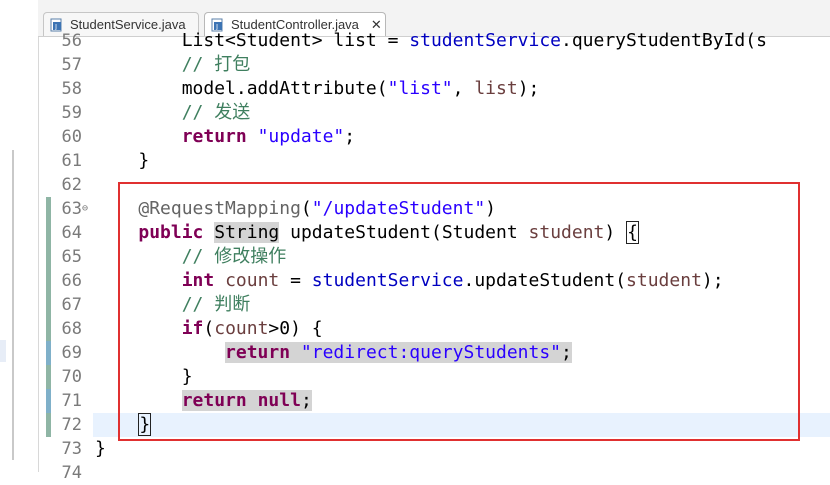 The height and width of the screenshot is (485, 830). What do you see at coordinates (241, 88) in the screenshot?
I see `code-token: model.addAttribute(` at bounding box center [241, 88].